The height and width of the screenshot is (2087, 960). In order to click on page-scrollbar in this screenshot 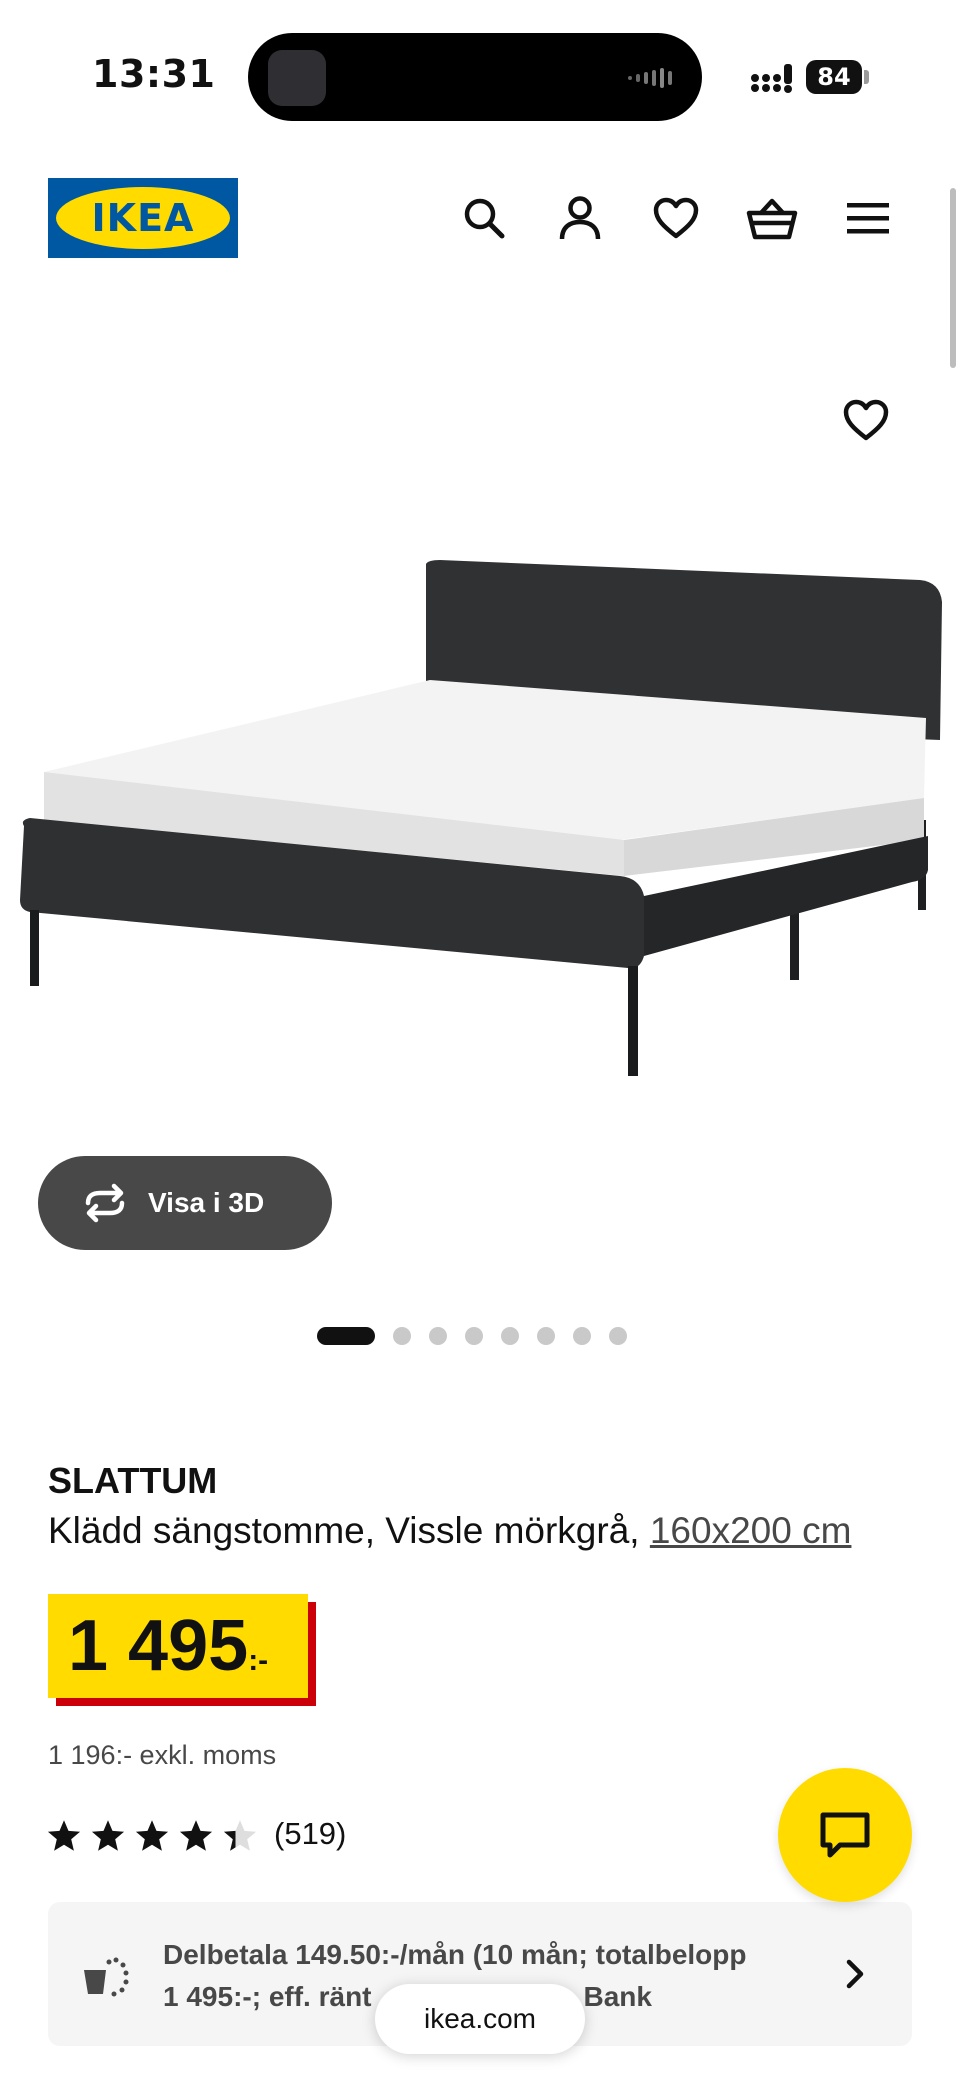, I will do `click(953, 278)`.